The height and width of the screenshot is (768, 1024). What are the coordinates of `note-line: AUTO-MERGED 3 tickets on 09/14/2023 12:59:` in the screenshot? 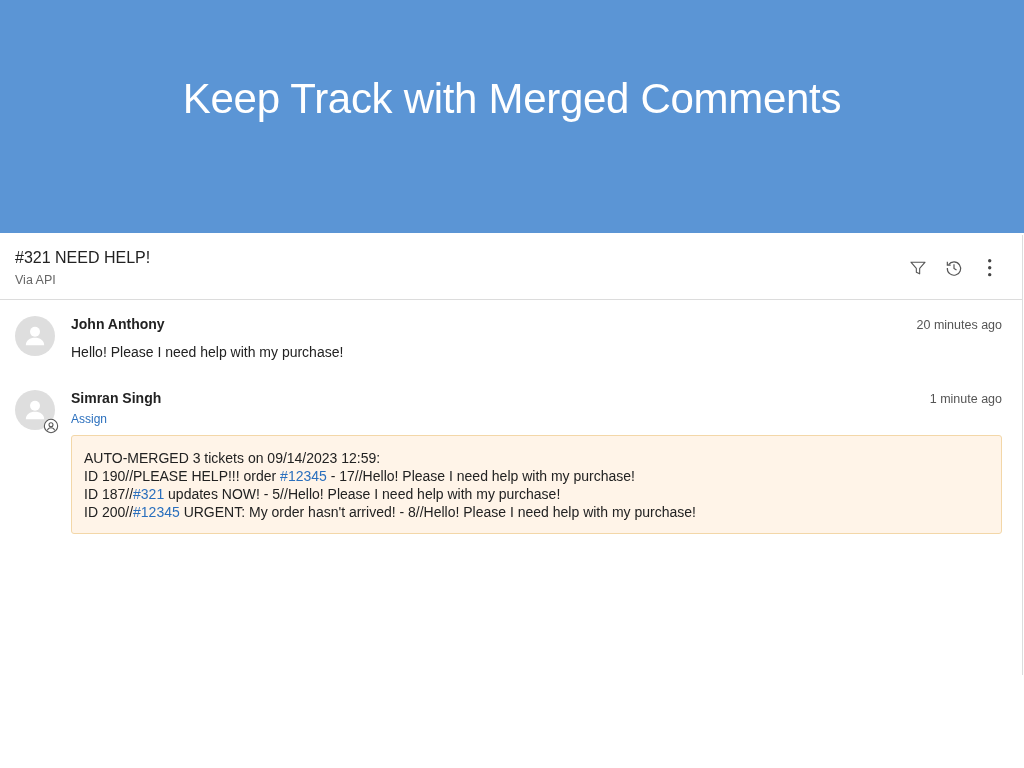 It's located at (233, 458).